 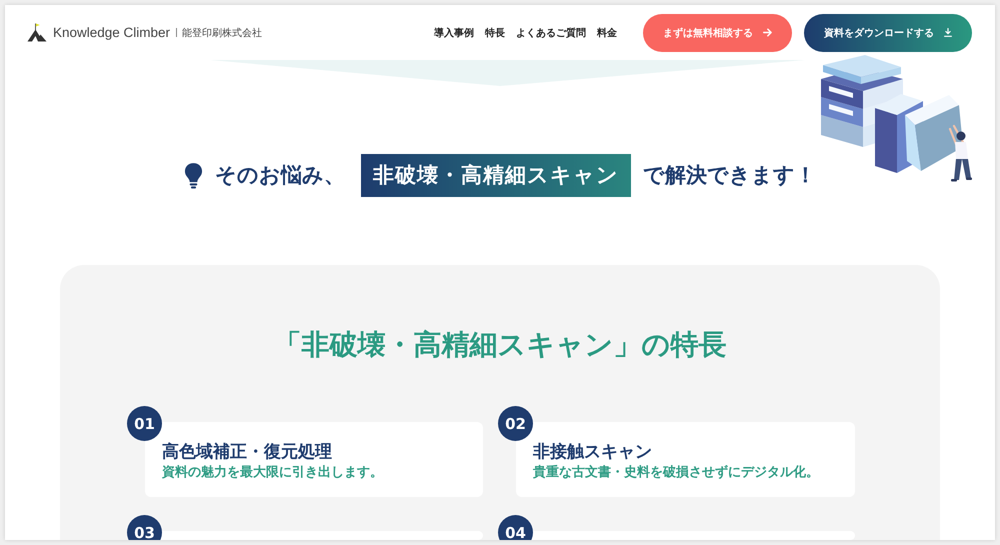 What do you see at coordinates (247, 452) in the screenshot?
I see `feature-title: 高色域補正・復元処理` at bounding box center [247, 452].